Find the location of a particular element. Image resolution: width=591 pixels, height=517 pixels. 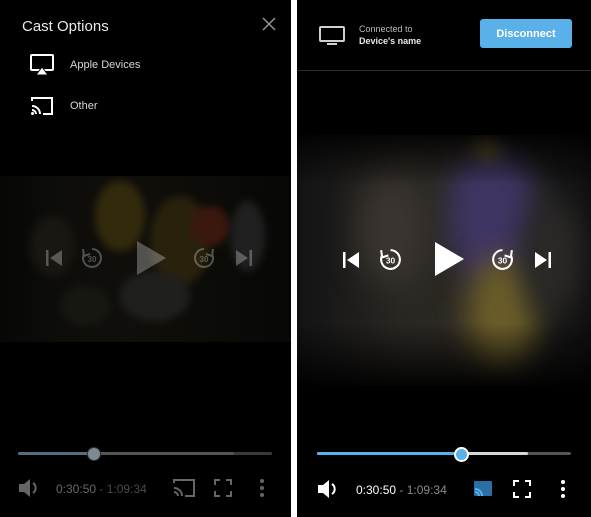

cast-option-label: Other is located at coordinates (84, 106).